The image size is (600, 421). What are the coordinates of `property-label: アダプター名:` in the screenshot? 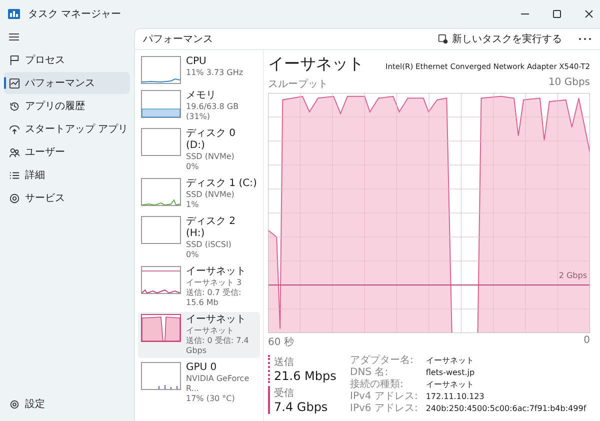 It's located at (382, 361).